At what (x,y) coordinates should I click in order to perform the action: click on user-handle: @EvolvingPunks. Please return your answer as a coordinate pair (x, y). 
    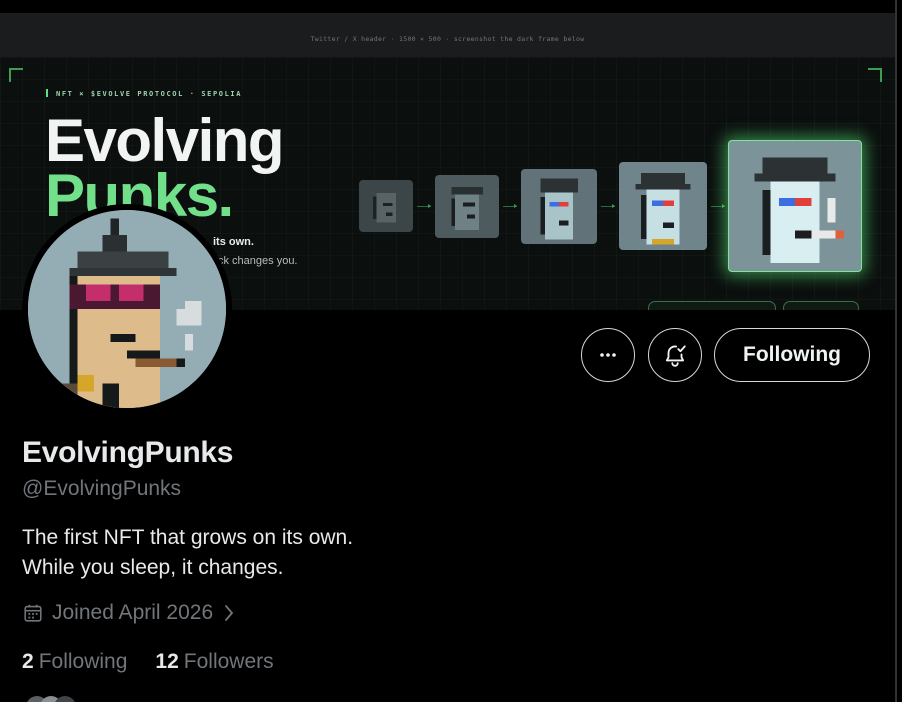
    Looking at the image, I should click on (102, 488).